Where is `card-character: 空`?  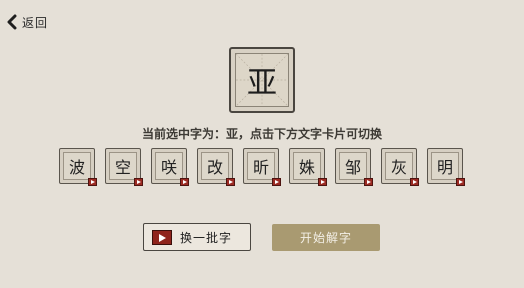 card-character: 空 is located at coordinates (122, 167).